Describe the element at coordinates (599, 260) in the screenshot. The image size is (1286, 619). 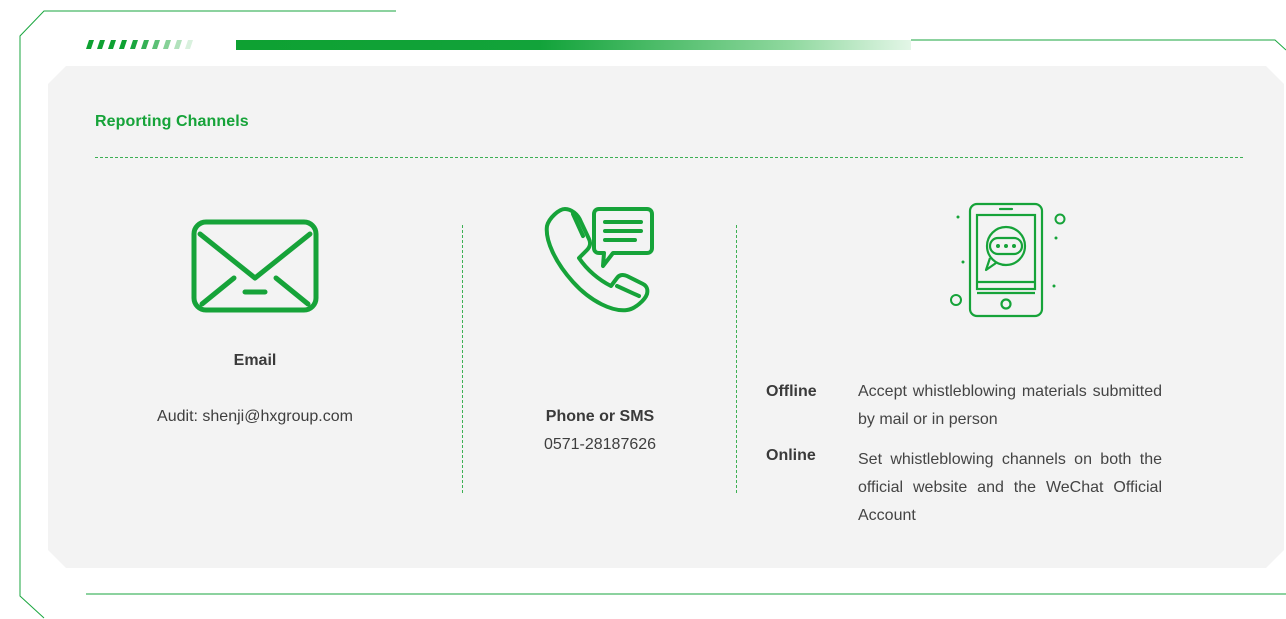
I see `phone-chat-icon` at that location.